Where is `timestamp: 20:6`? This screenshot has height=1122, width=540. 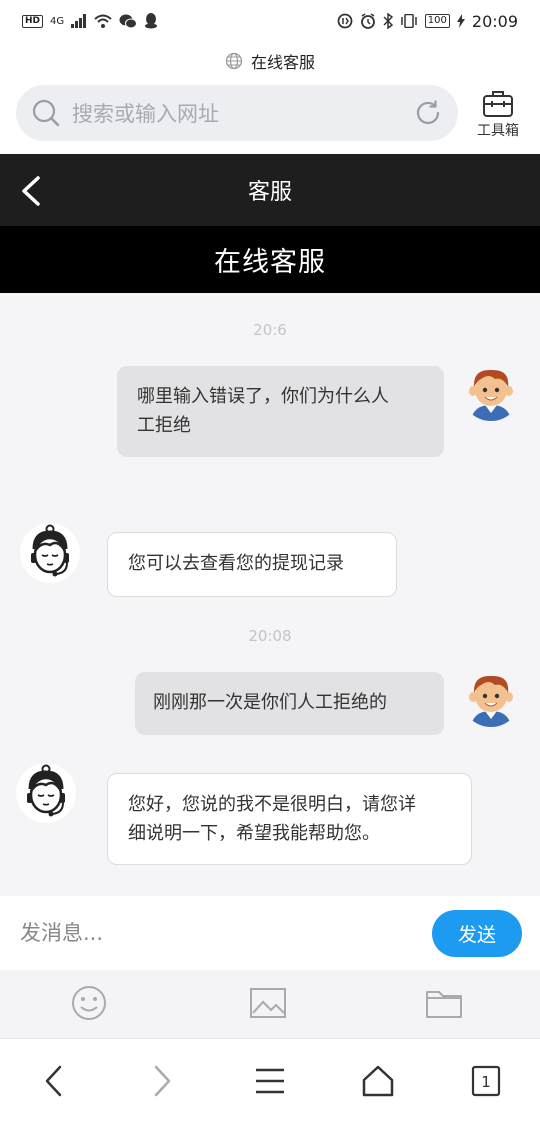 timestamp: 20:6 is located at coordinates (270, 330).